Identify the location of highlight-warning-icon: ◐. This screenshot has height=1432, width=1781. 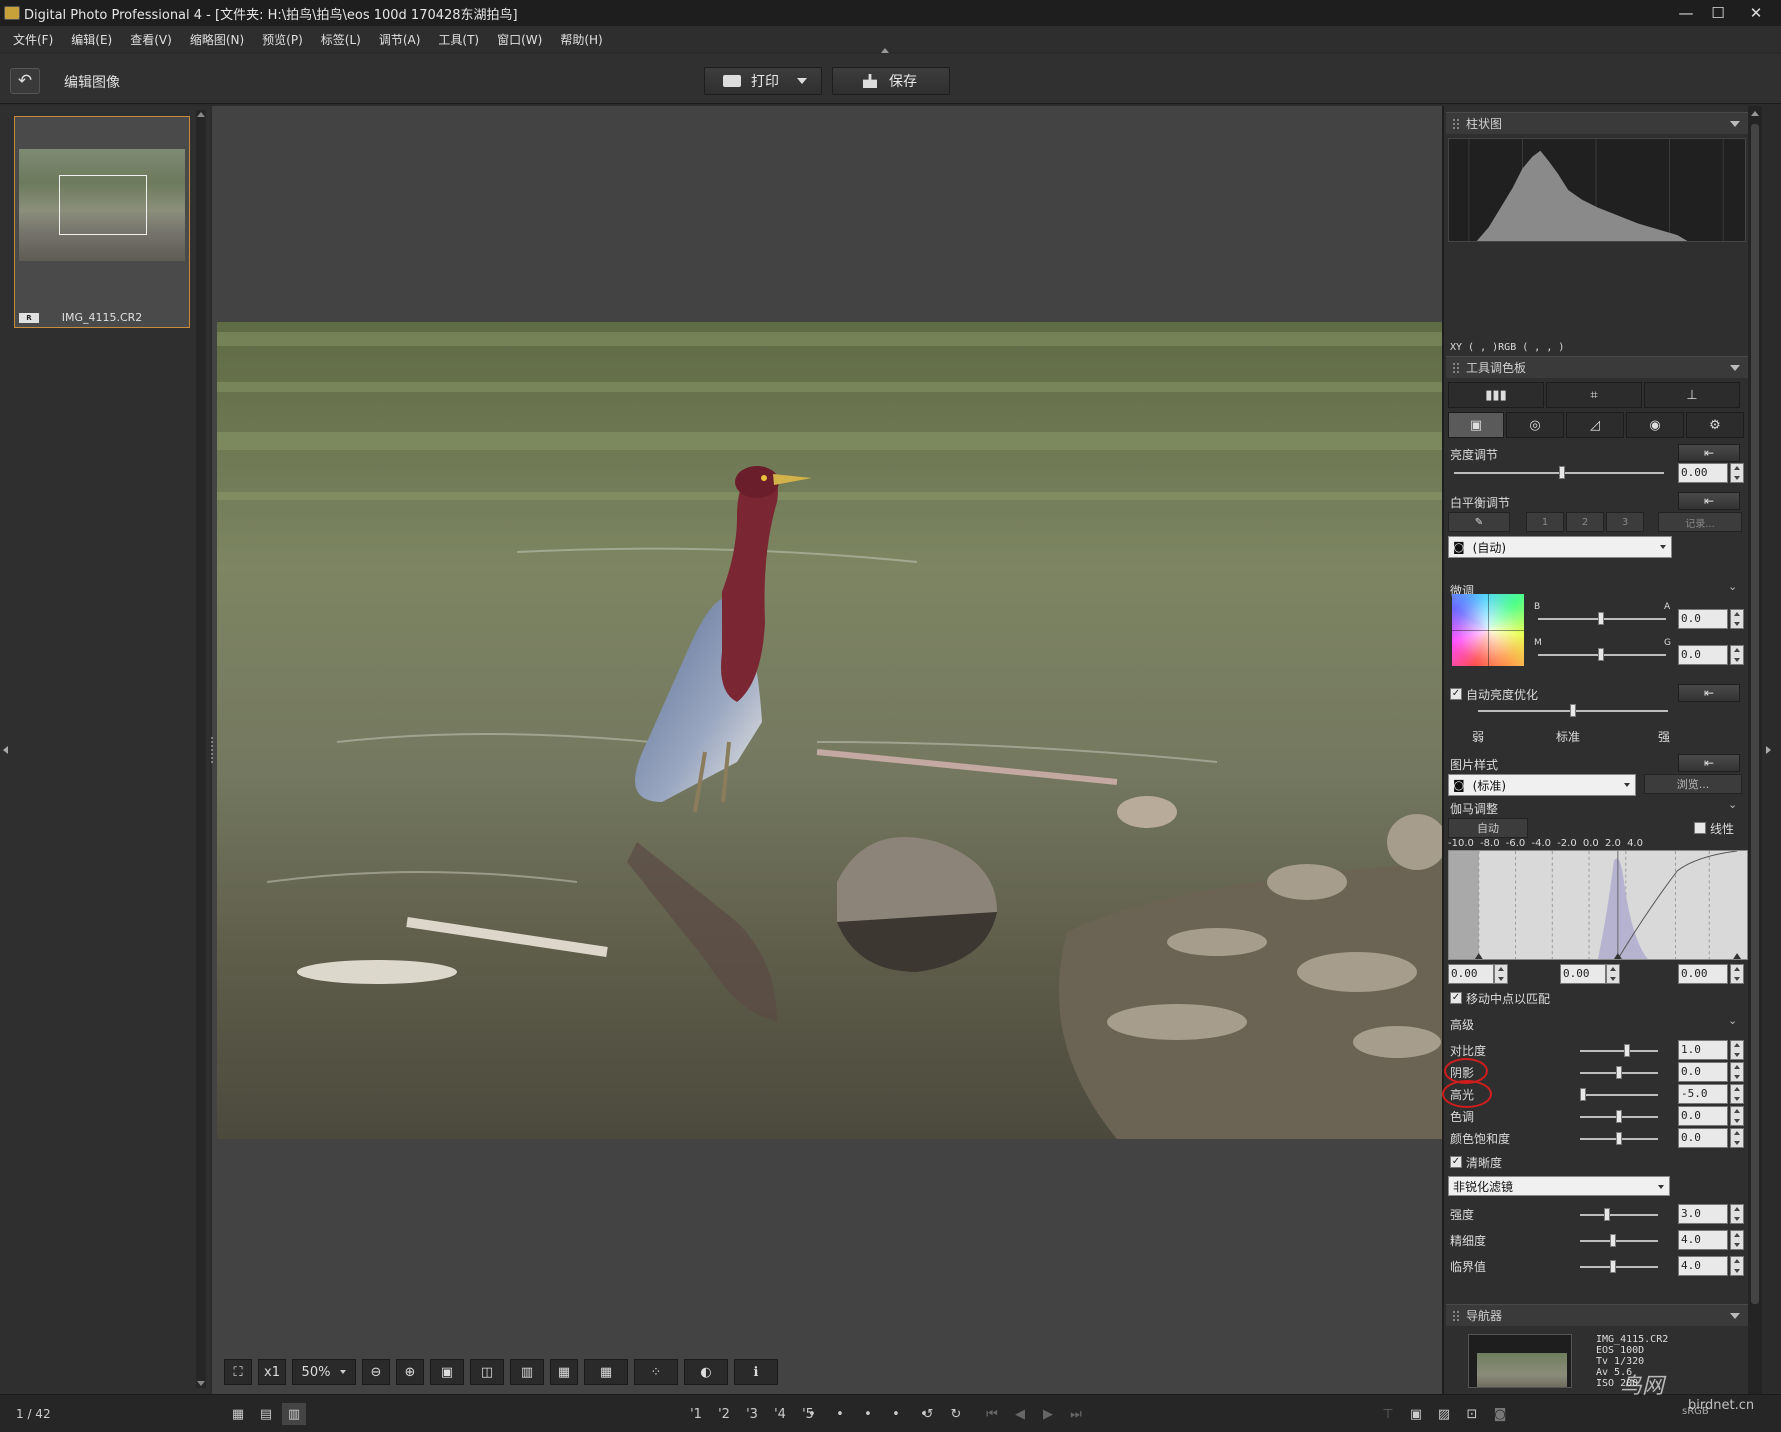
(706, 1372).